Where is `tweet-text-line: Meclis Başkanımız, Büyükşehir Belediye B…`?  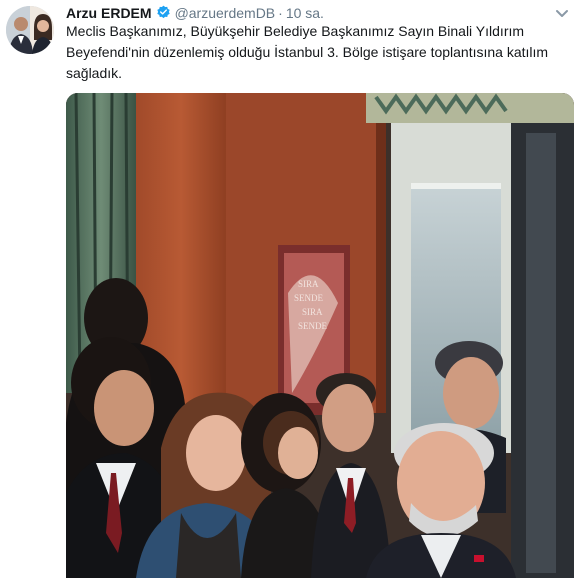
tweet-text-line: Meclis Başkanımız, Büyükşehir Belediye B… is located at coordinates (295, 31).